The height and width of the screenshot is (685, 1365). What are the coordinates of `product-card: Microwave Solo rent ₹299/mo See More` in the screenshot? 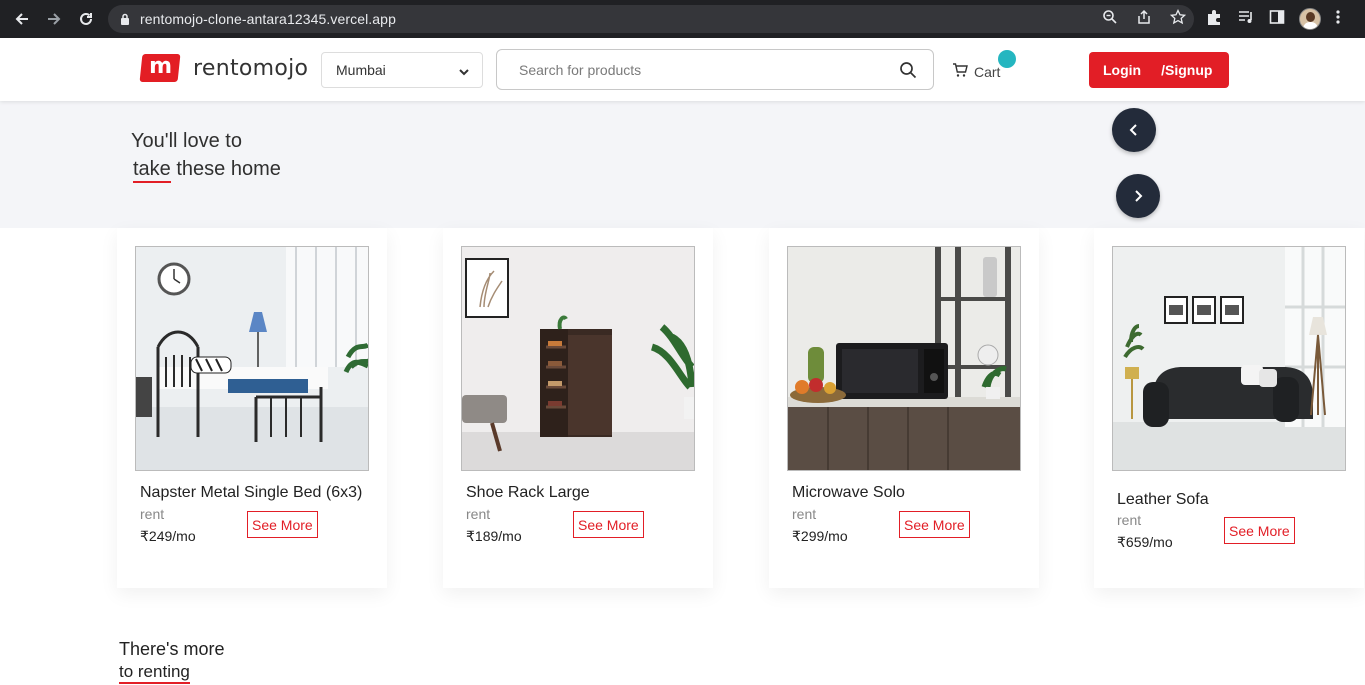 It's located at (904, 408).